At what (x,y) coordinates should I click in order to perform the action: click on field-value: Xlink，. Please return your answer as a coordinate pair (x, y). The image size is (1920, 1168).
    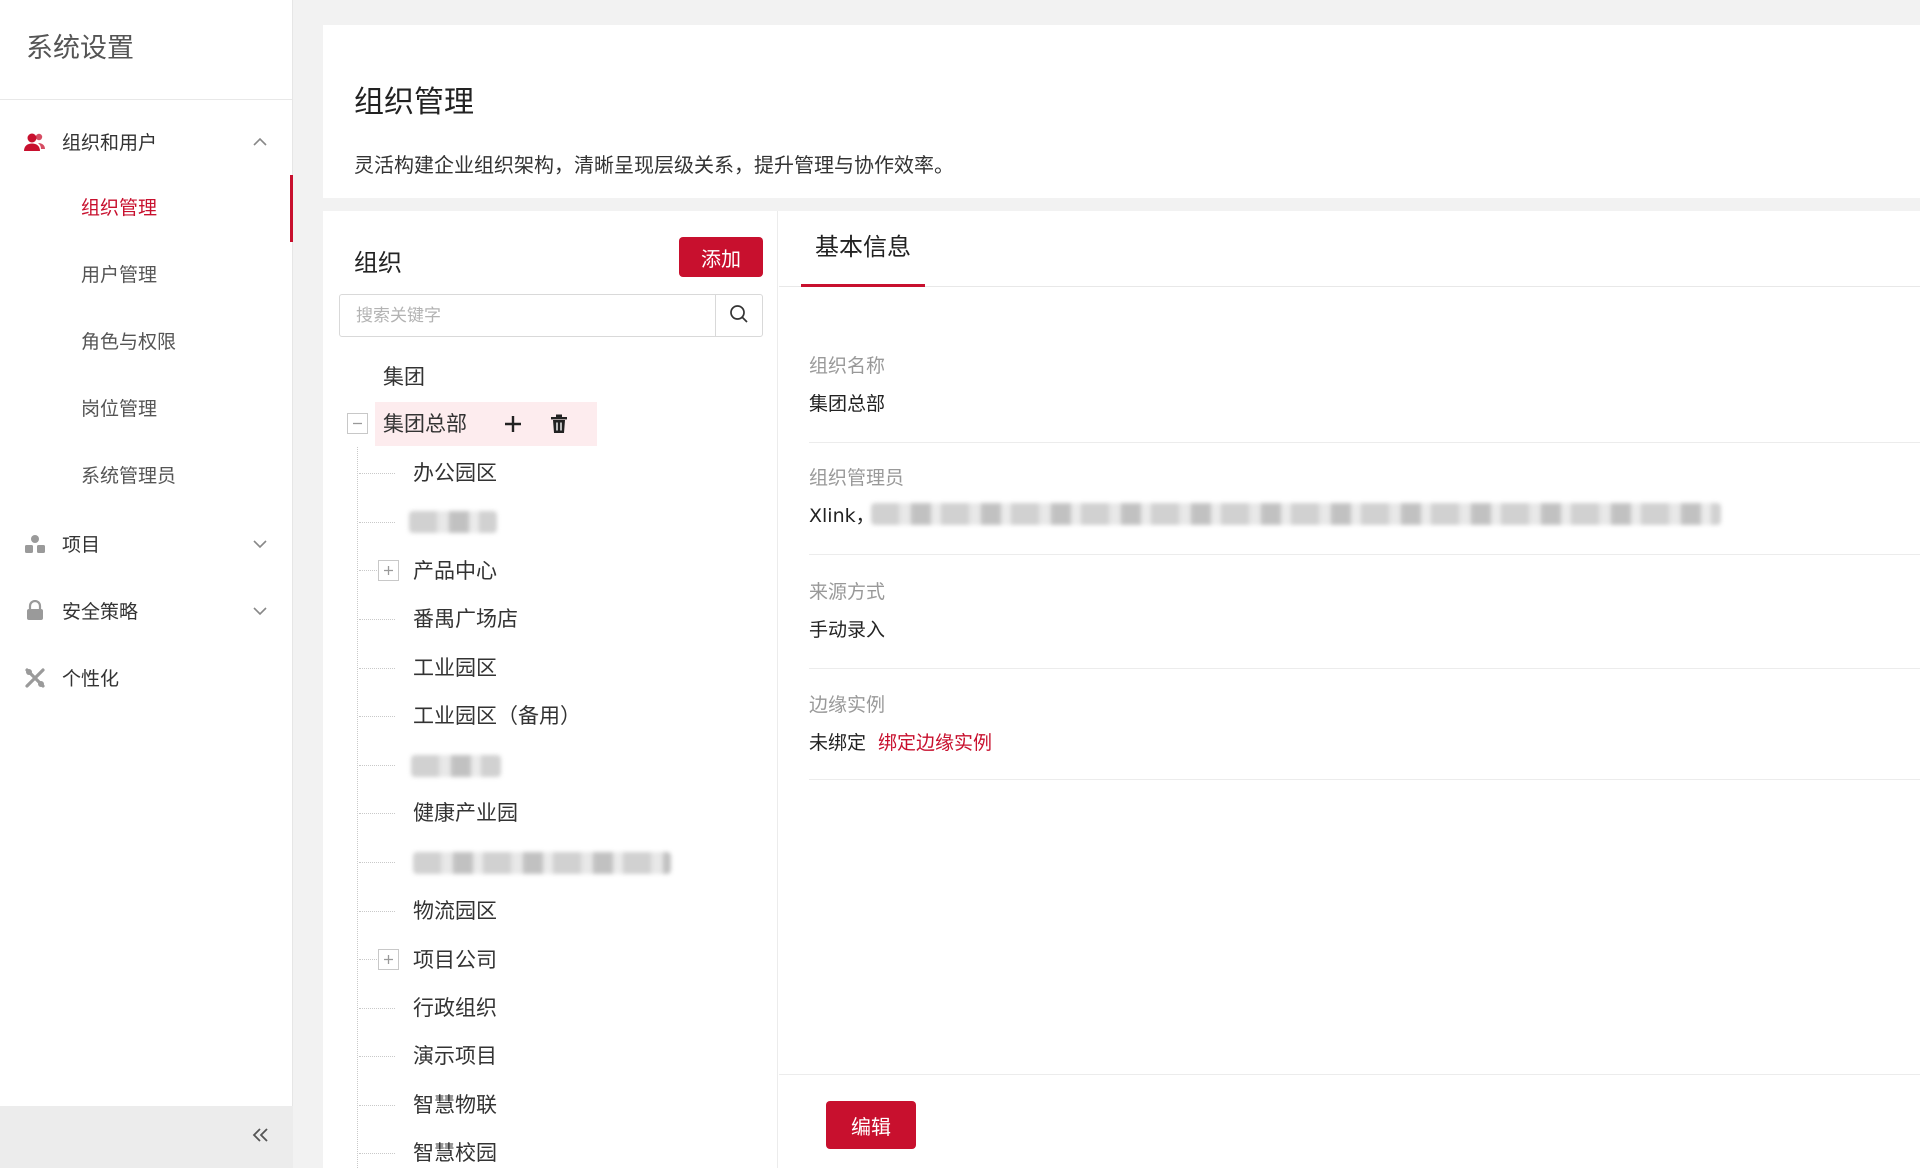
    Looking at the image, I should click on (842, 516).